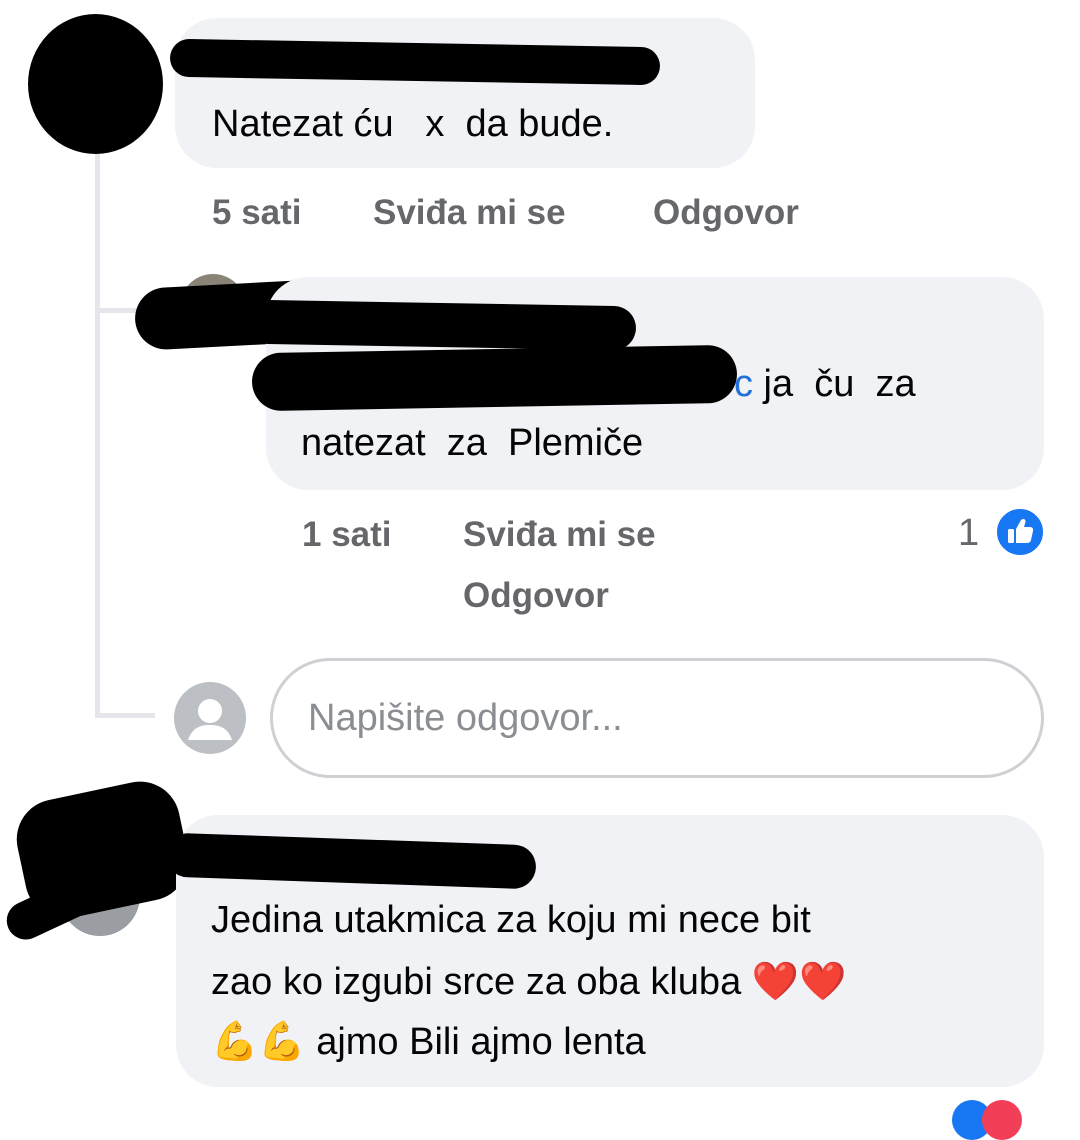  Describe the element at coordinates (1002, 1120) in the screenshot. I see `love-icon` at that location.